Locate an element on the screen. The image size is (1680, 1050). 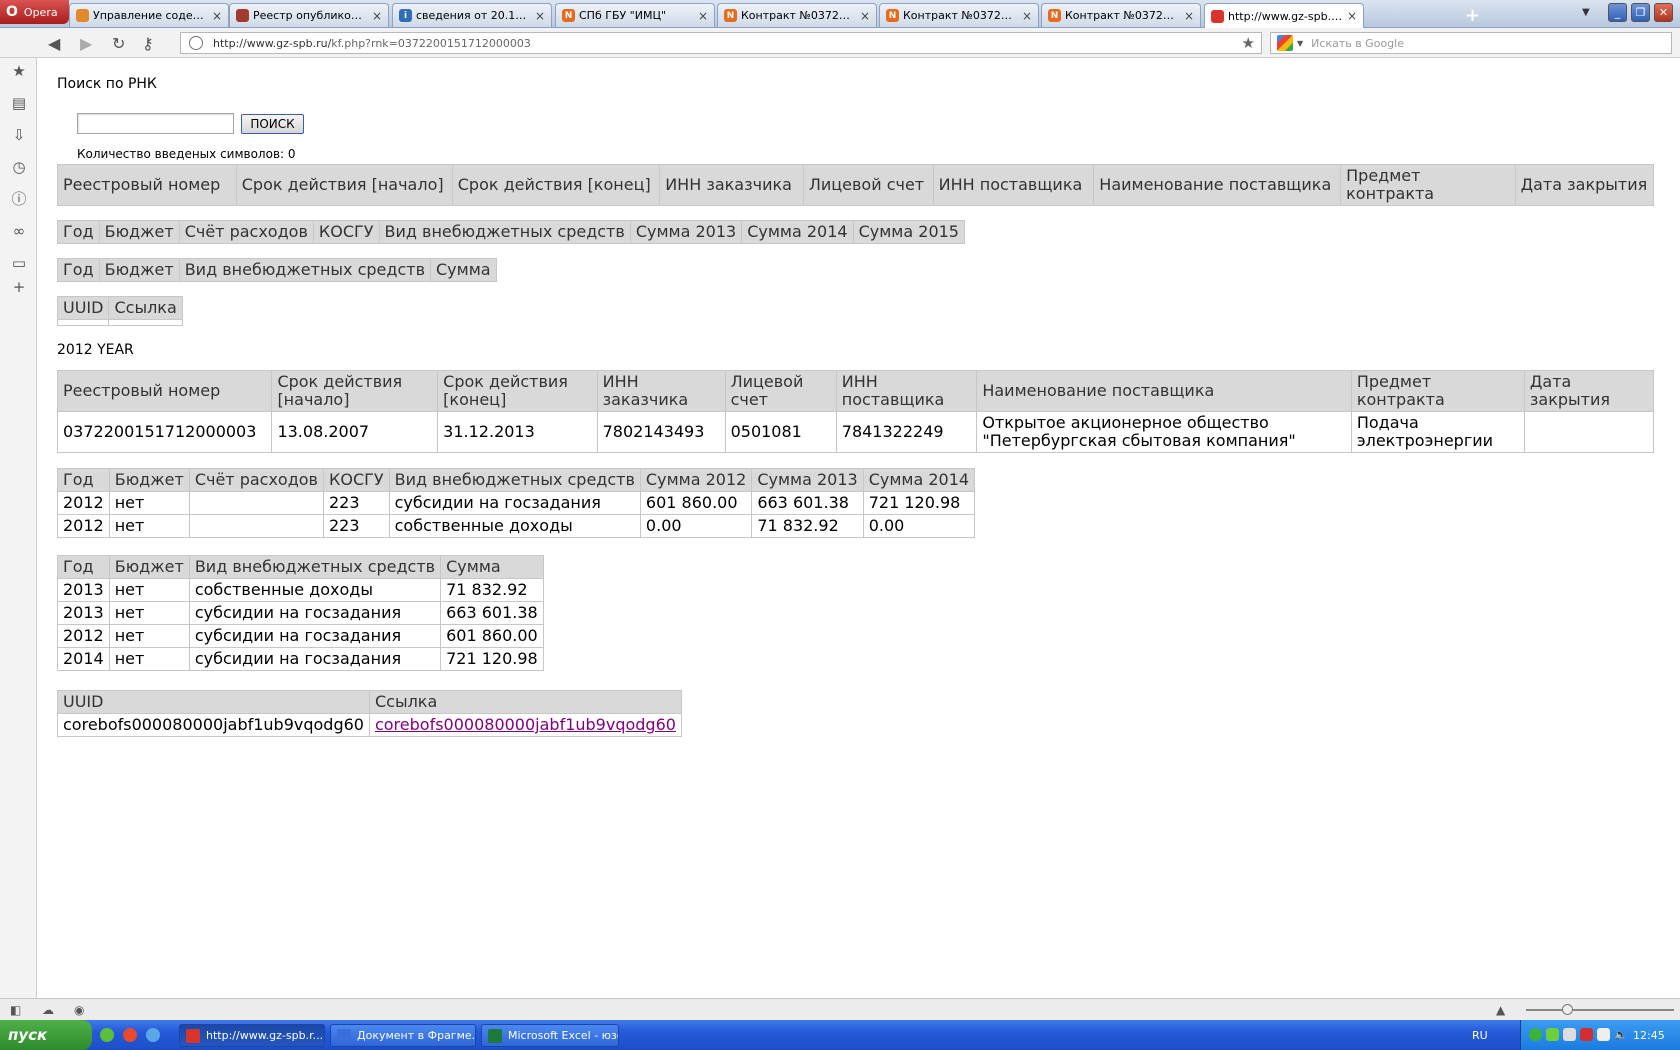
table-cell: 31.12.2013 is located at coordinates (517, 432).